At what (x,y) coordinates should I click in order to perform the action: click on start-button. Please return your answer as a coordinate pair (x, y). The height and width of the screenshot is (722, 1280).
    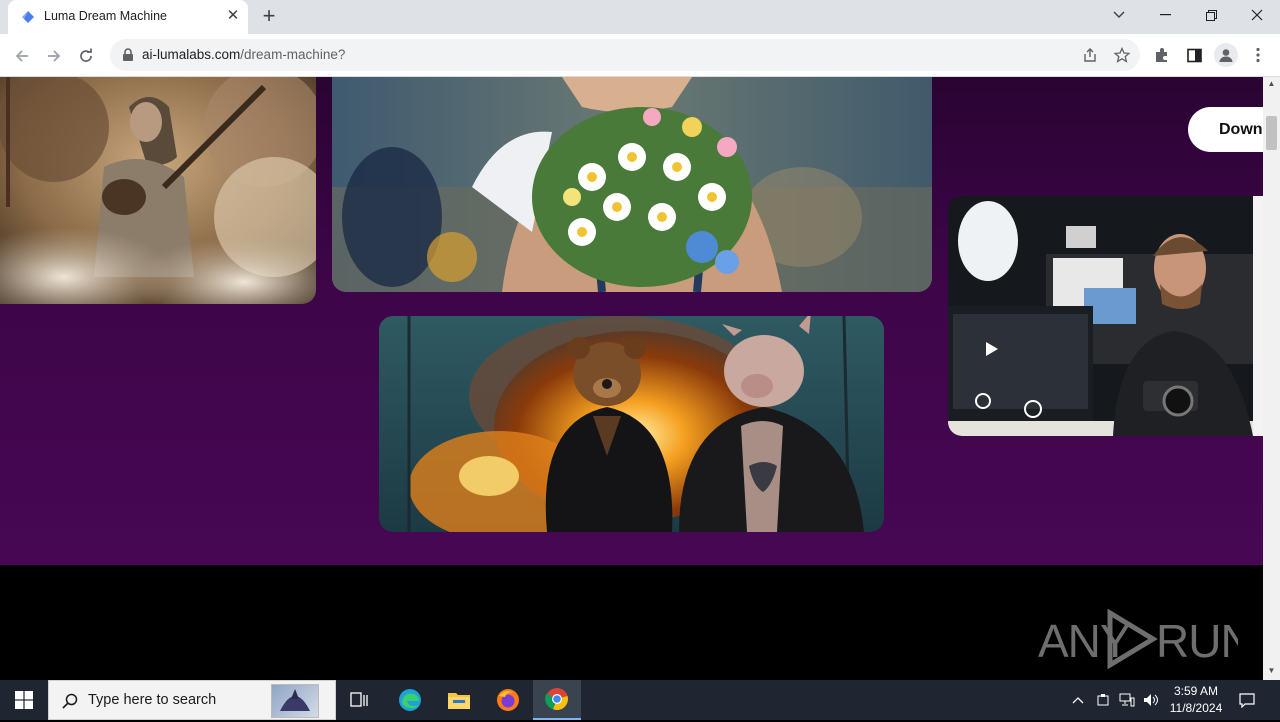
    Looking at the image, I should click on (24, 700).